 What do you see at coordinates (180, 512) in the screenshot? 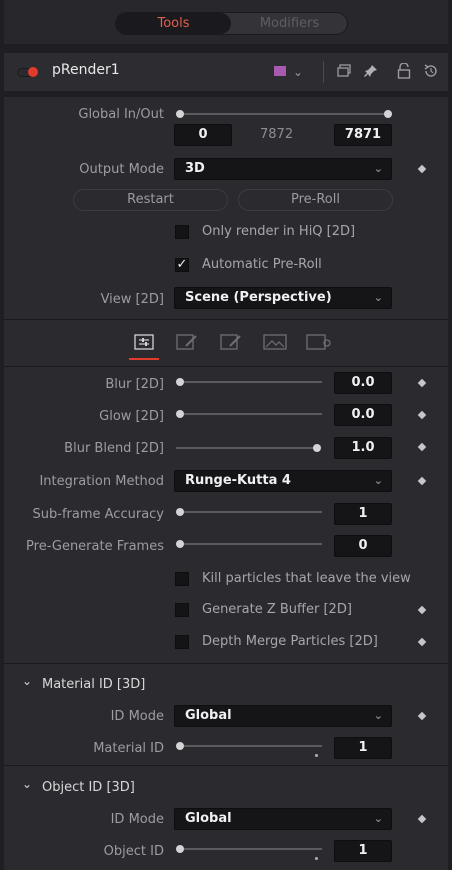
I see `subframe-slider-handle` at bounding box center [180, 512].